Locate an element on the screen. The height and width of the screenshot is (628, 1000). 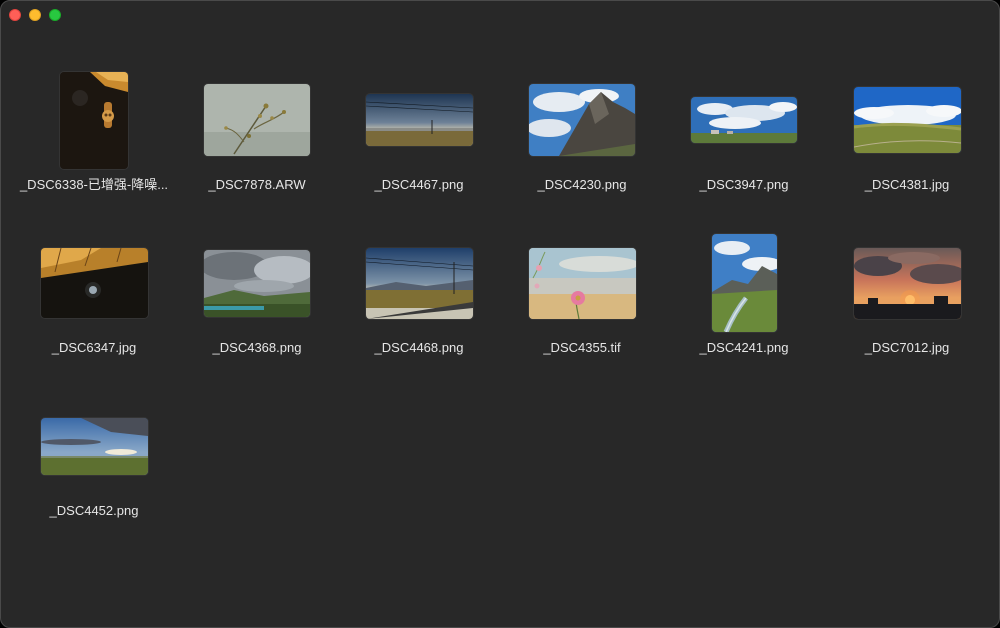
file-name-label: _DSC4467.png is located at coordinates (419, 184).